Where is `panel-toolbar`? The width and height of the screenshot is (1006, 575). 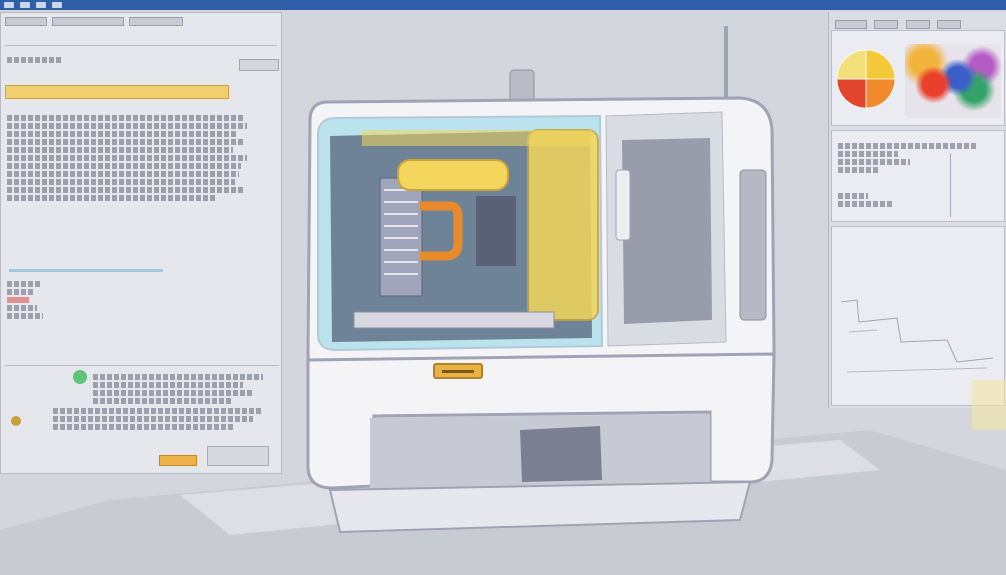
panel-toolbar is located at coordinates (140, 22).